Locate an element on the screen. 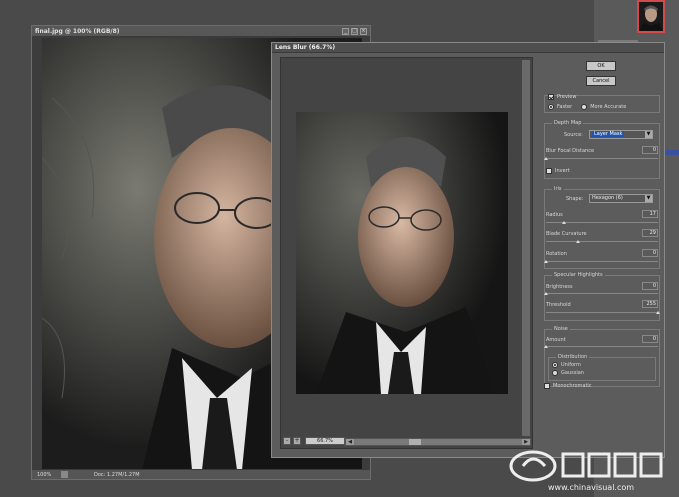 The height and width of the screenshot is (497, 679). shape-select: Hexagon (6) ▼ is located at coordinates (621, 198).